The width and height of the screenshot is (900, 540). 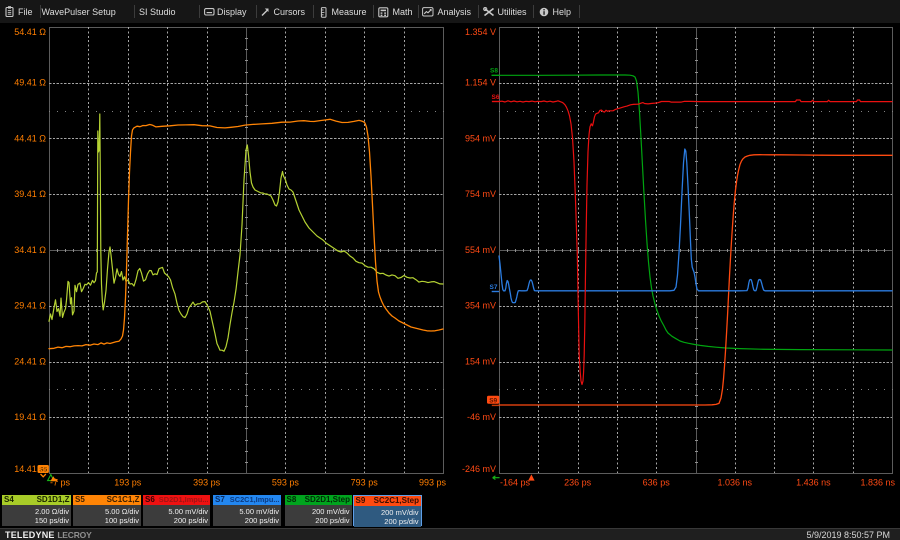 I want to click on svg-text: 29.41 Ω, so click(x=30, y=306).